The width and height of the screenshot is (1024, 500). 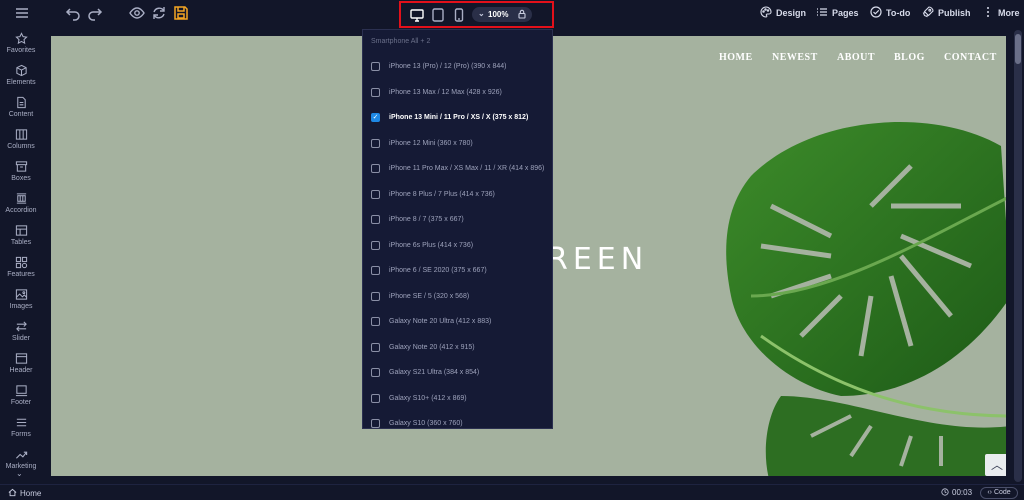 I want to click on sidebar-item-features: Features, so click(x=21, y=271).